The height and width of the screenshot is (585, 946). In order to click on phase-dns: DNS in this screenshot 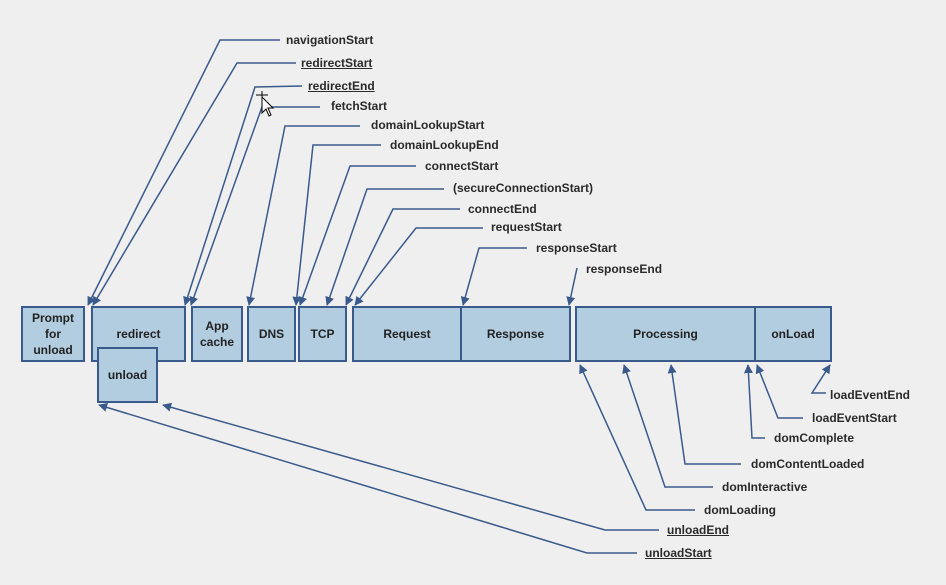, I will do `click(271, 334)`.